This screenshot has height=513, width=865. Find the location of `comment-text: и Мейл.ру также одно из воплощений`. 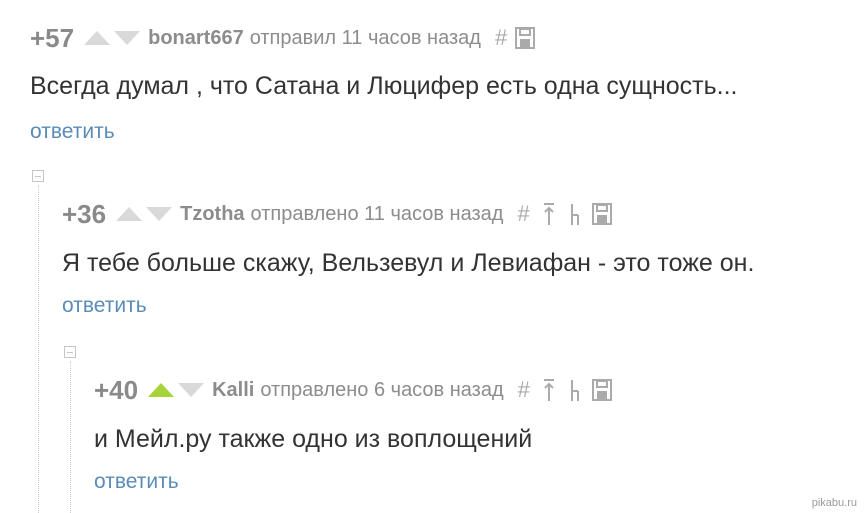

comment-text: и Мейл.ру также одно из воплощений is located at coordinates (313, 439).